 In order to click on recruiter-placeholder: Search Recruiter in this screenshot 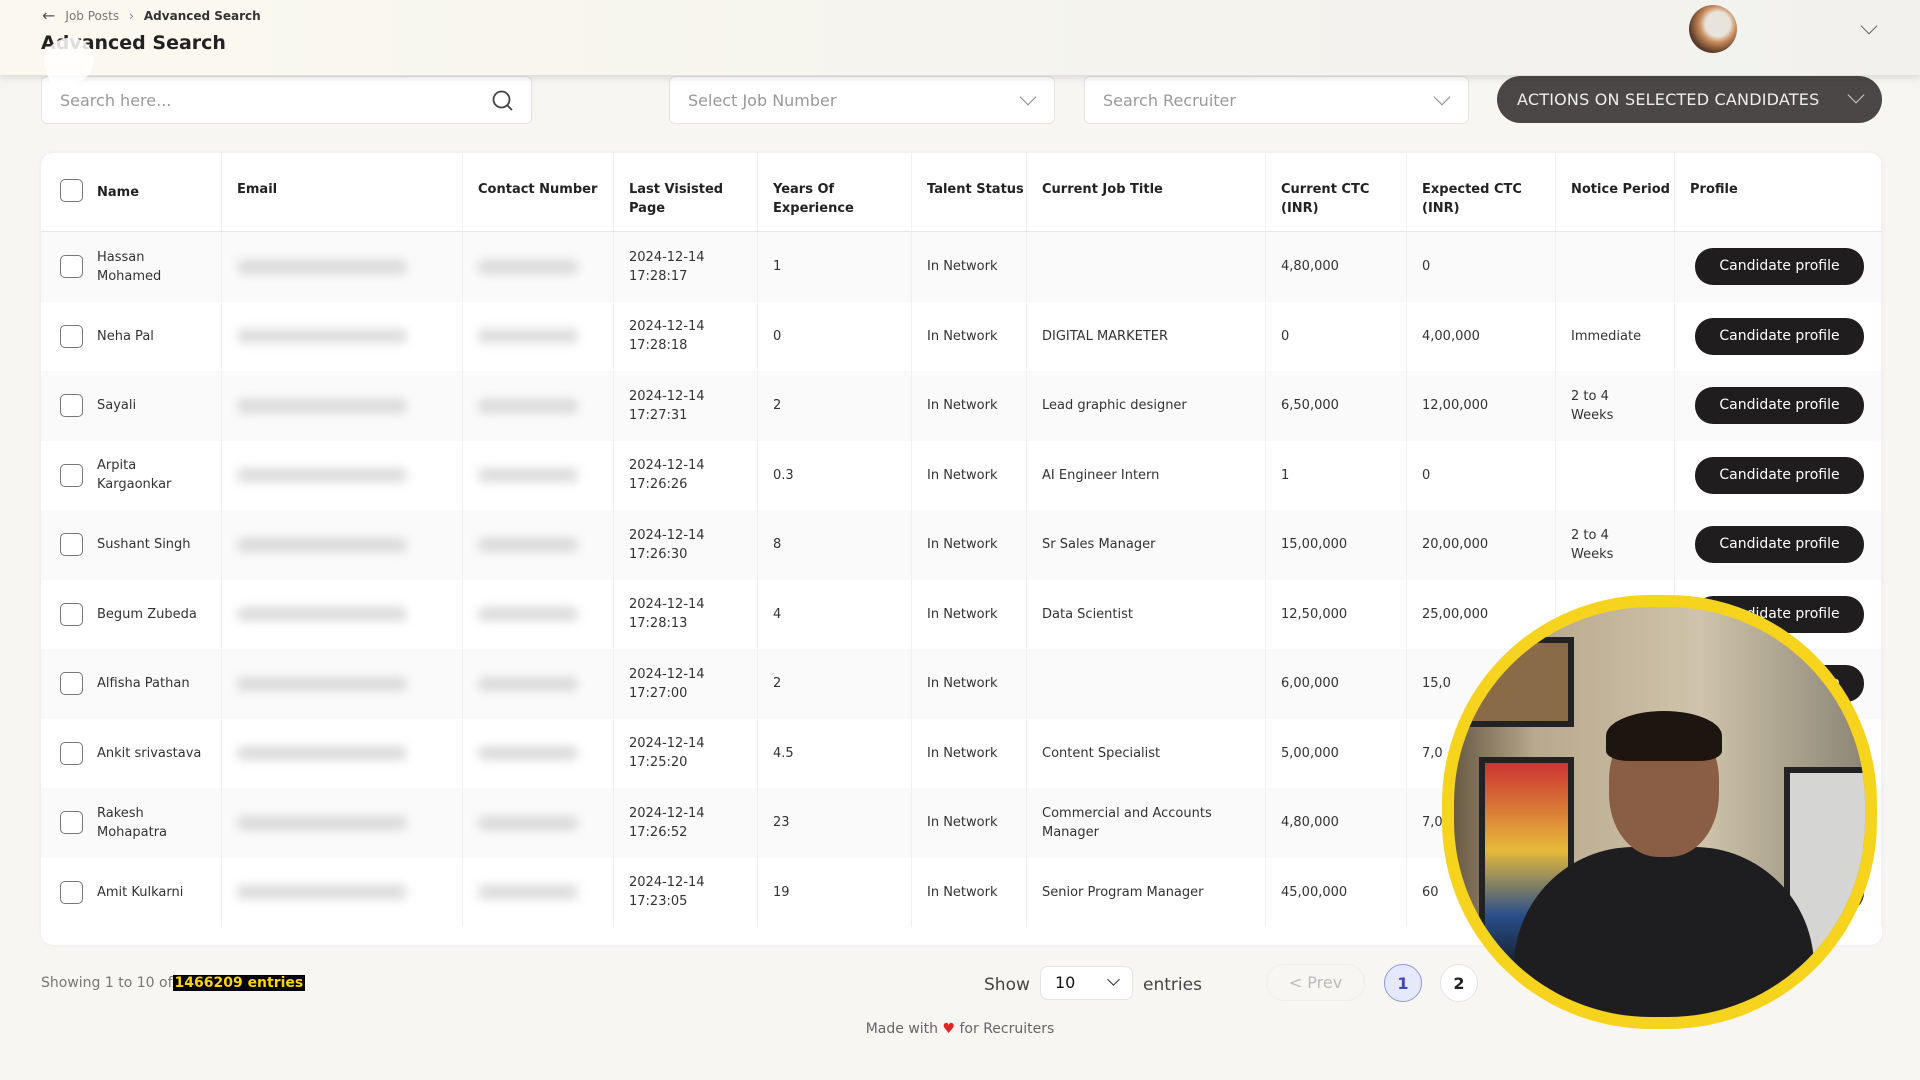, I will do `click(1169, 100)`.